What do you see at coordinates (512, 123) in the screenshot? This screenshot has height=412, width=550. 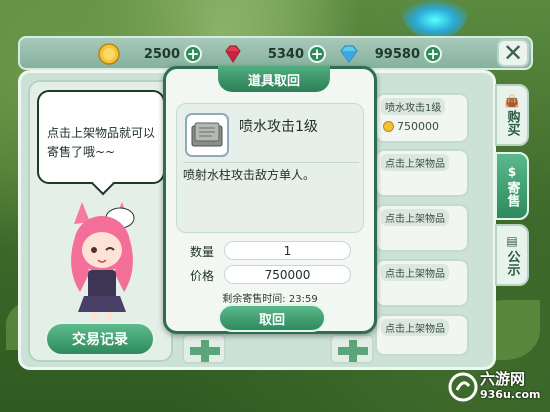 I see `tab-buy-label: 购买` at bounding box center [512, 123].